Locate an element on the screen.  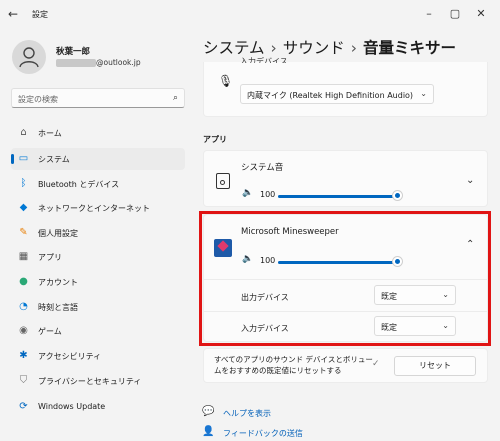
reset-description-line: ムをおすすめの既定値にリセットする is located at coordinates (278, 370).